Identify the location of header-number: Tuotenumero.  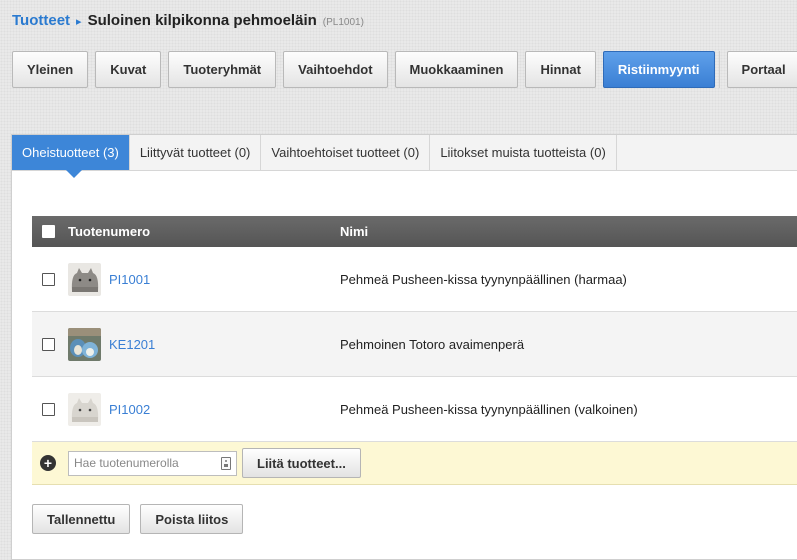
(109, 231).